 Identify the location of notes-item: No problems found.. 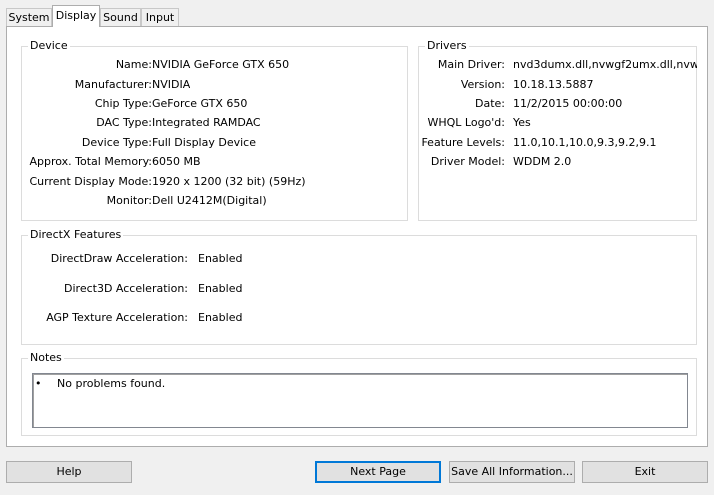
(111, 383).